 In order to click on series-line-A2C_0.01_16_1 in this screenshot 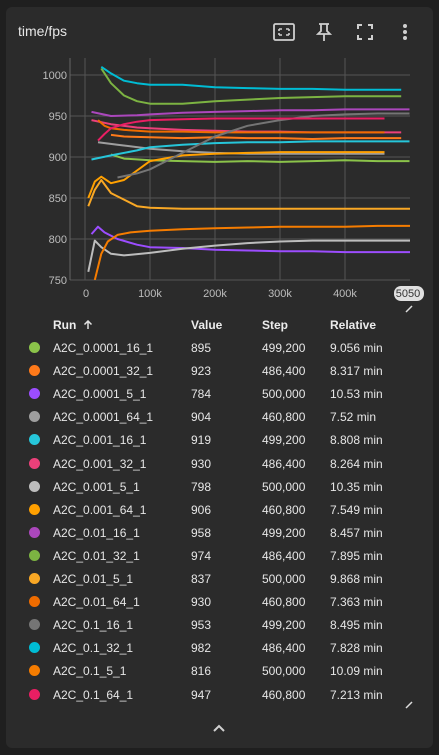, I will do `click(250, 112)`.